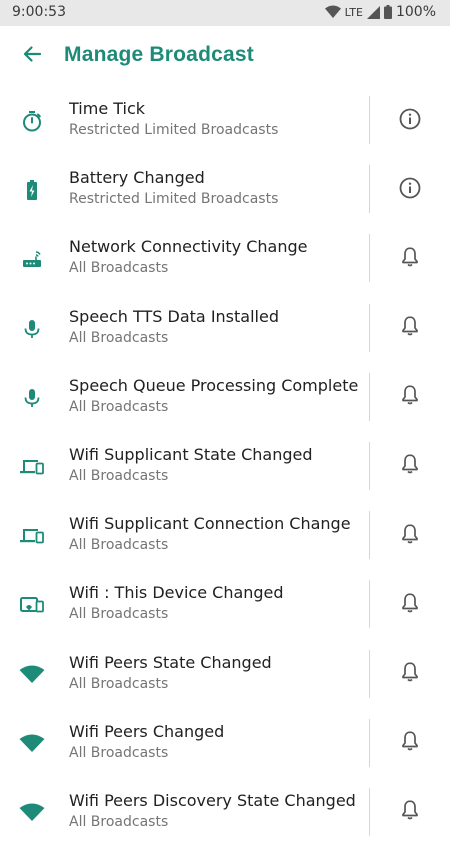  What do you see at coordinates (188, 247) in the screenshot?
I see `broadcast-title: Network Connectivity Change` at bounding box center [188, 247].